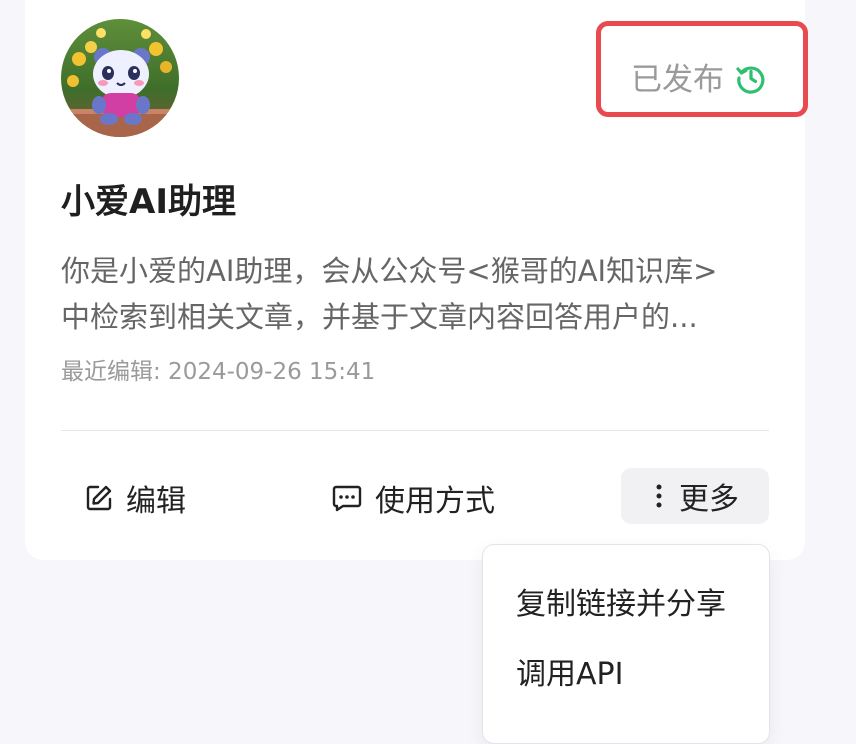  Describe the element at coordinates (626, 644) in the screenshot. I see `more-dropdown-menu: 复制链接并分享 调用API` at that location.